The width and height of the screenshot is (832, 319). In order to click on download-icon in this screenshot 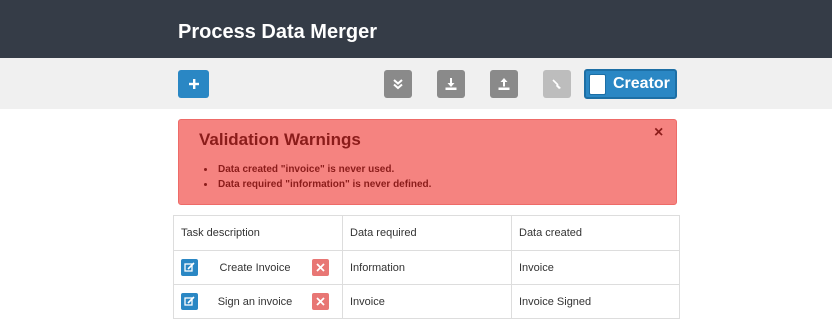, I will do `click(451, 84)`.